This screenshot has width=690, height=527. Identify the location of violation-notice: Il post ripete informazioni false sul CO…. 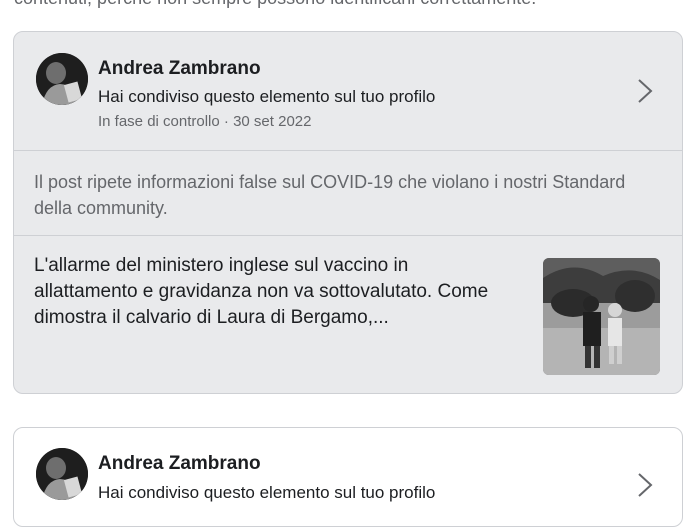
(330, 195).